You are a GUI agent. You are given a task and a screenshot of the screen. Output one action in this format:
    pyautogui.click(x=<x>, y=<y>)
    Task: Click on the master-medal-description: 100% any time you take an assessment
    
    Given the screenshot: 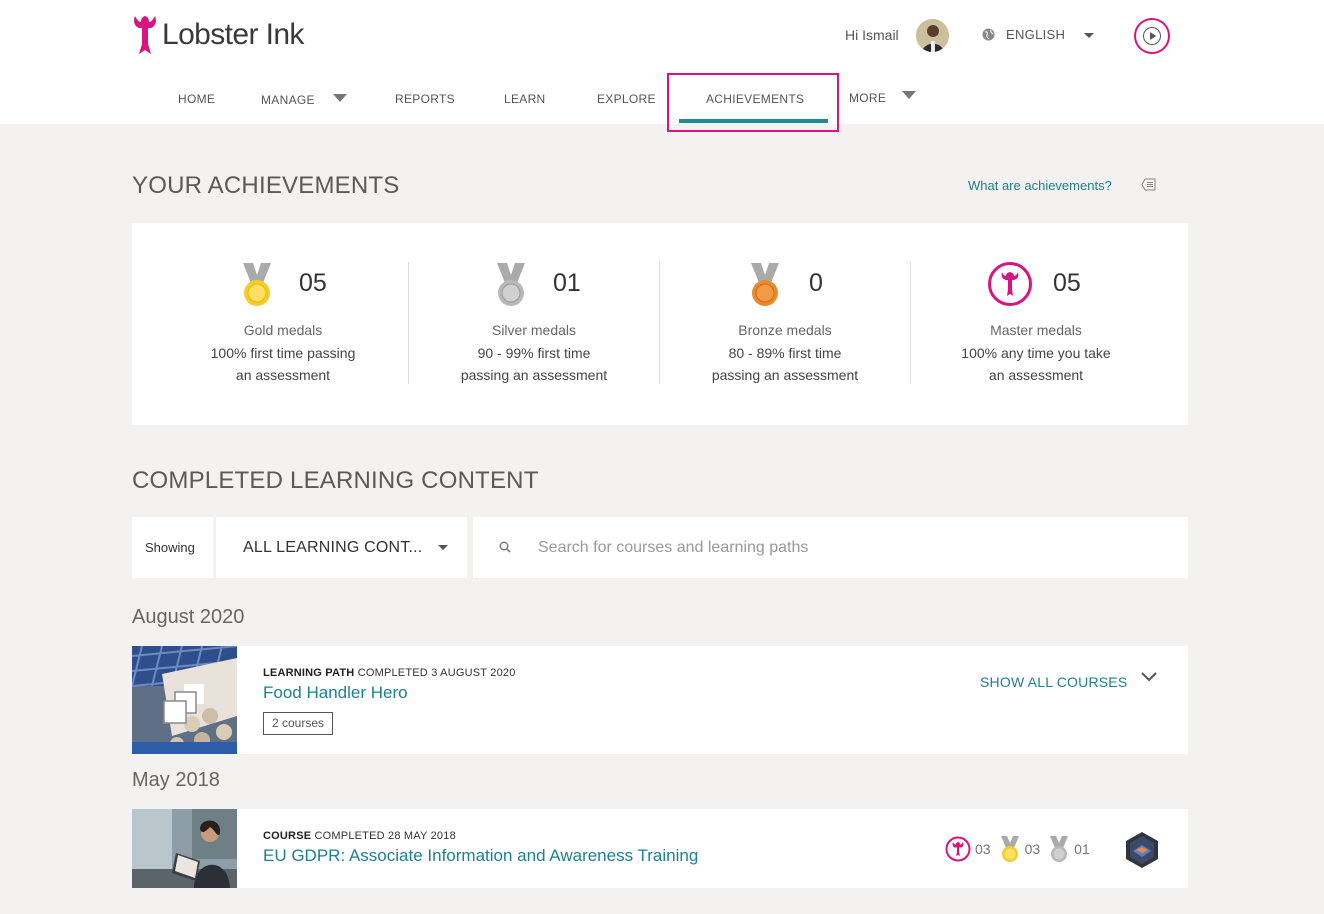 What is the action you would take?
    pyautogui.click(x=1036, y=364)
    